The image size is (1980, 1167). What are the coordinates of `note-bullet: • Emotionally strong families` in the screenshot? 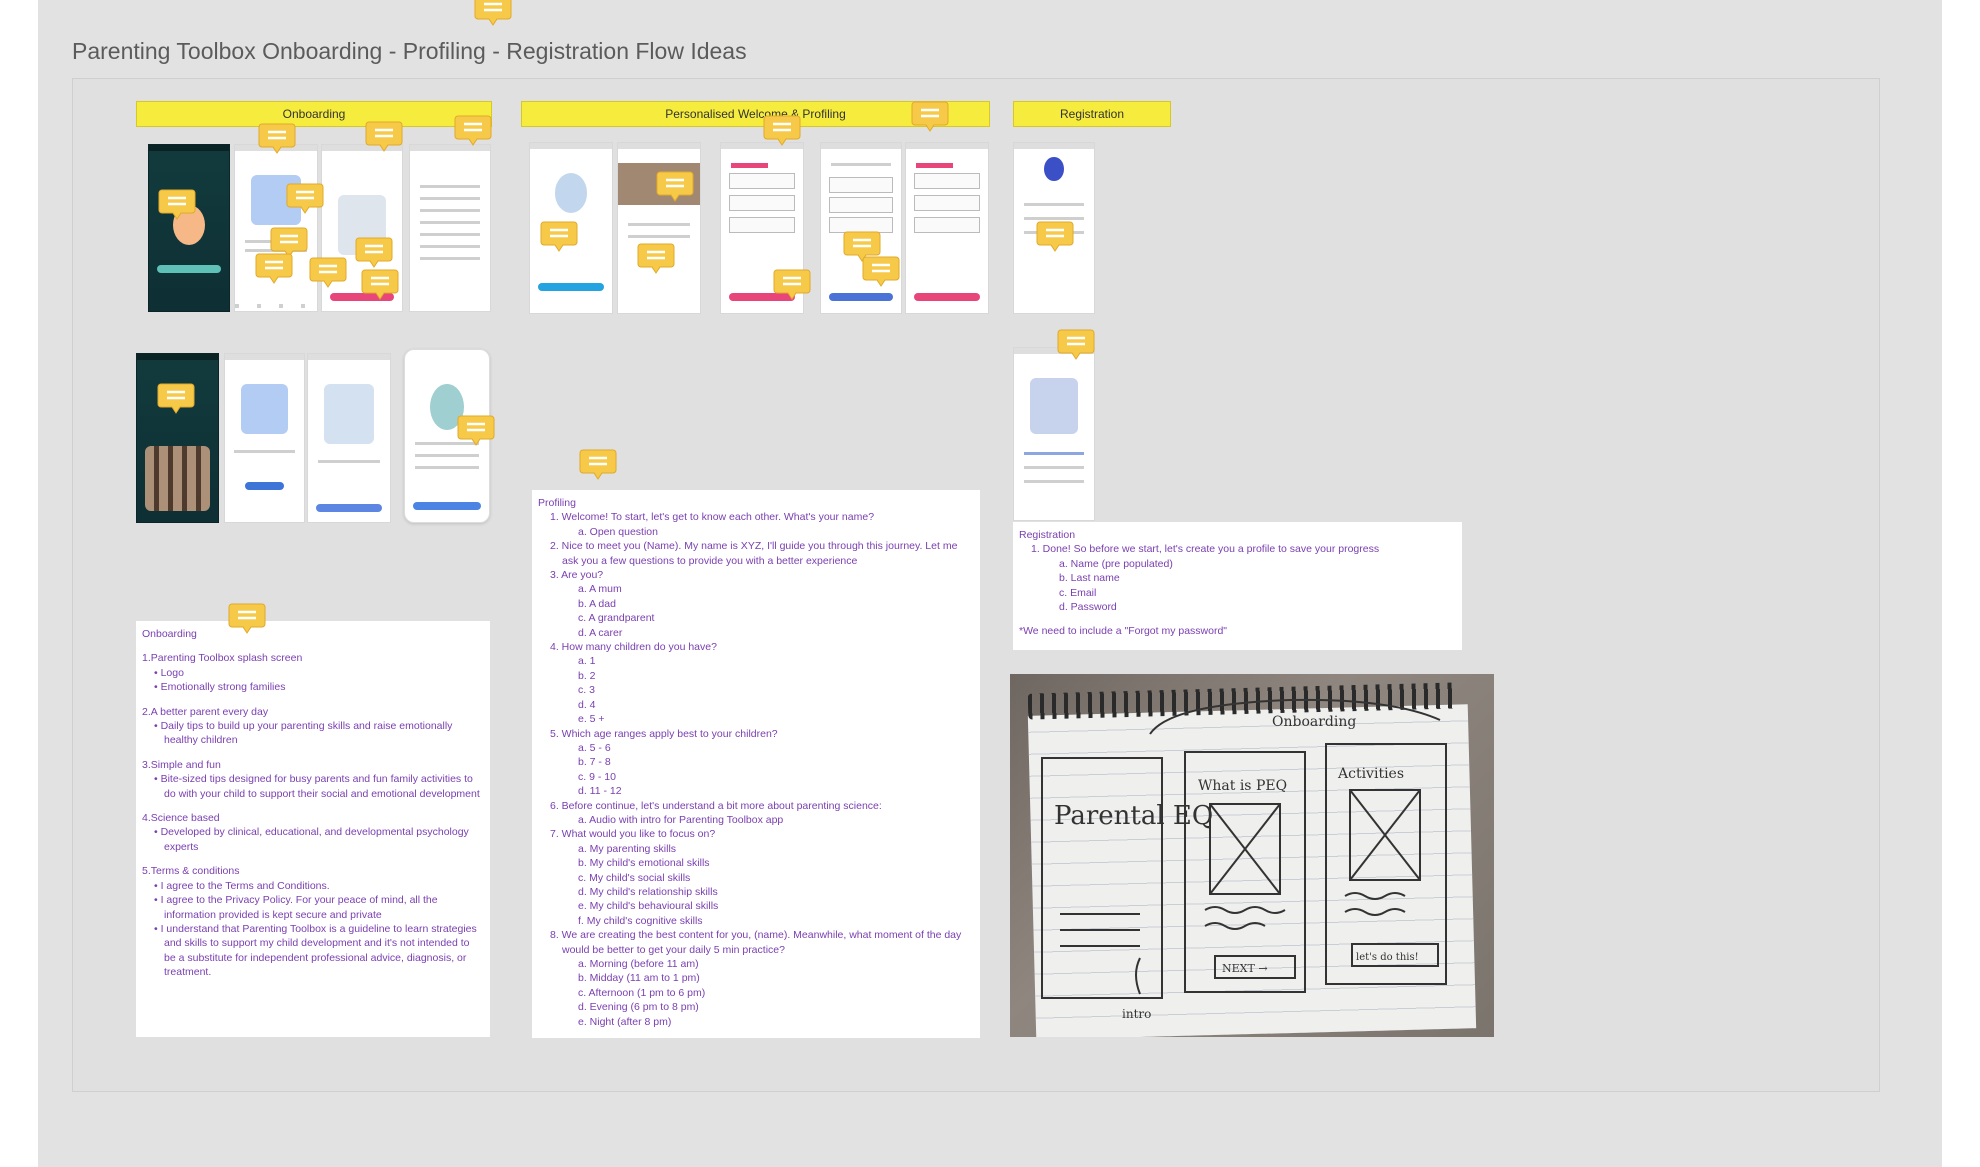 It's located at (220, 687).